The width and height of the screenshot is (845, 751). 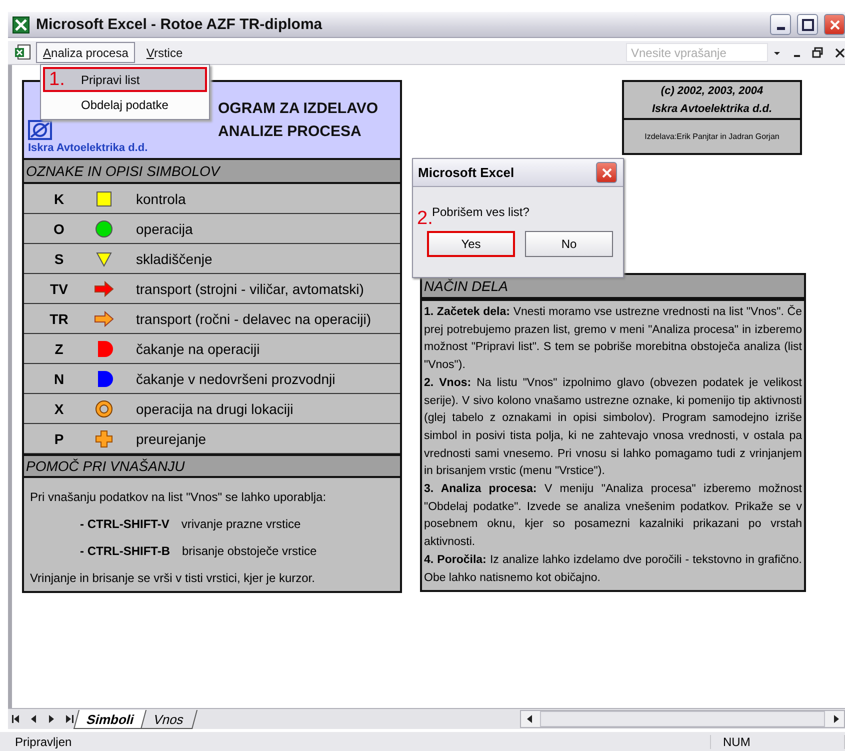 What do you see at coordinates (613, 287) in the screenshot?
I see `section-heading: NAČIN DELA` at bounding box center [613, 287].